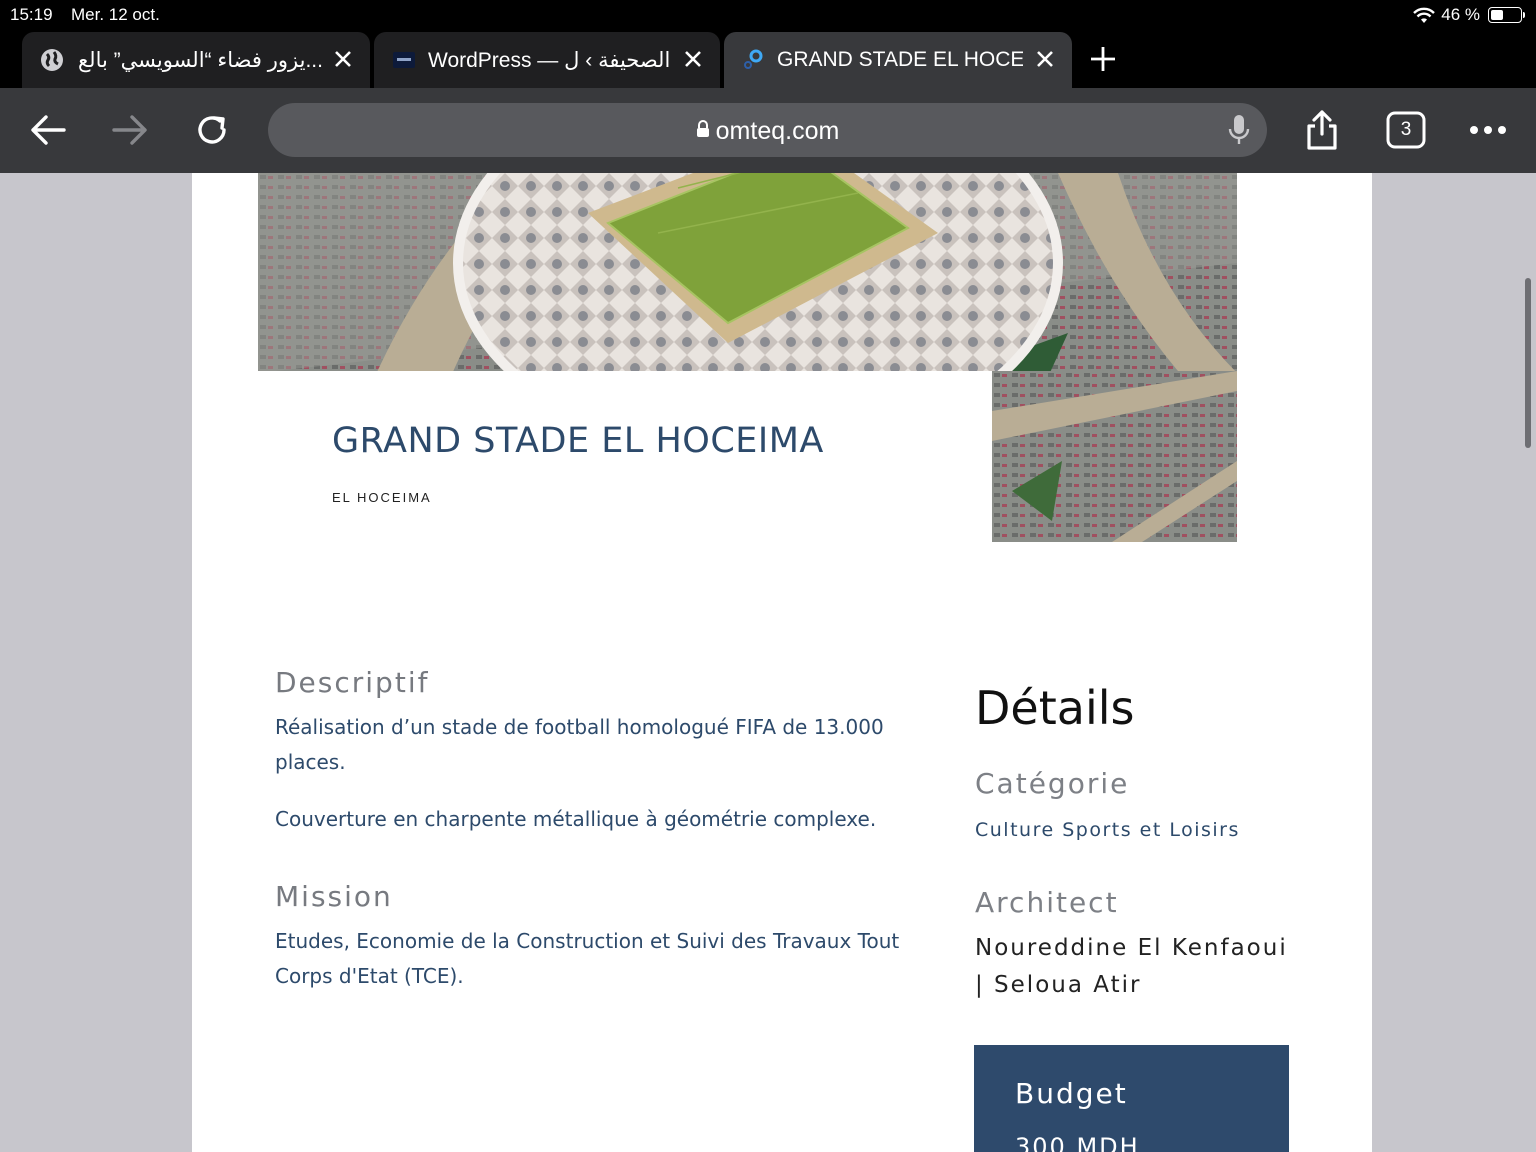 This screenshot has height=1152, width=1536. I want to click on address-bar: omteq.com, so click(767, 130).